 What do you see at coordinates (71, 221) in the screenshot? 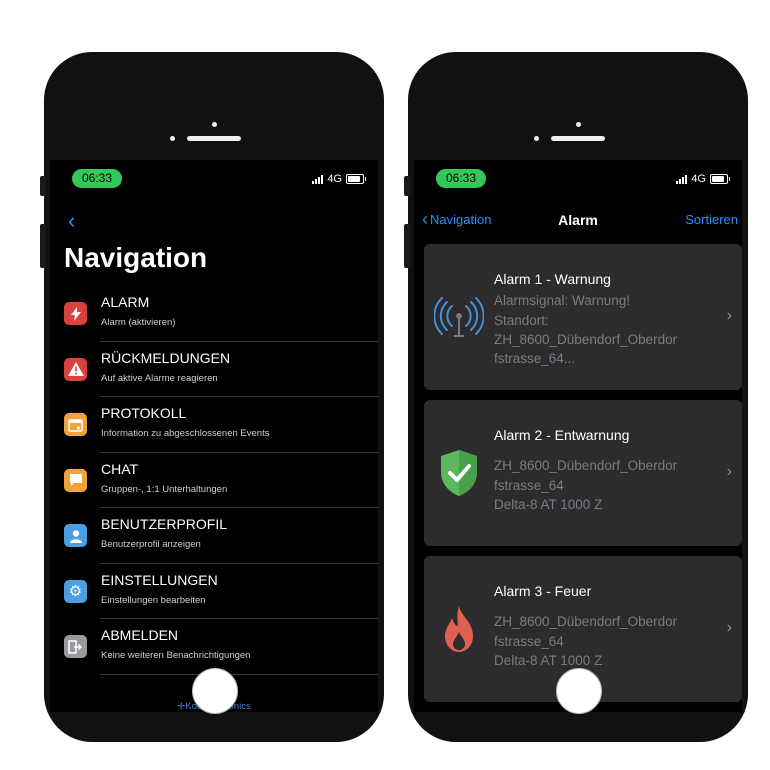
I see `back-chevron-icon: ‹` at bounding box center [71, 221].